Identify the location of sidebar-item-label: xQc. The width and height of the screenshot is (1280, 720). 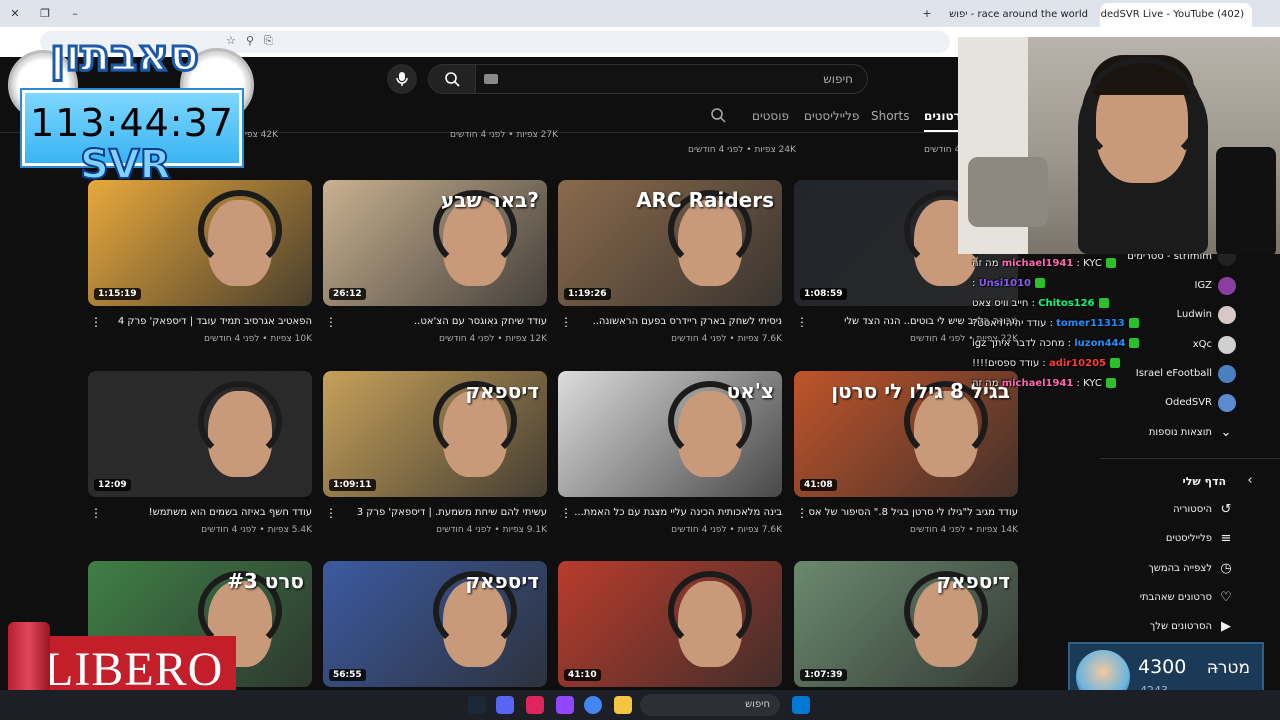
(1202, 344).